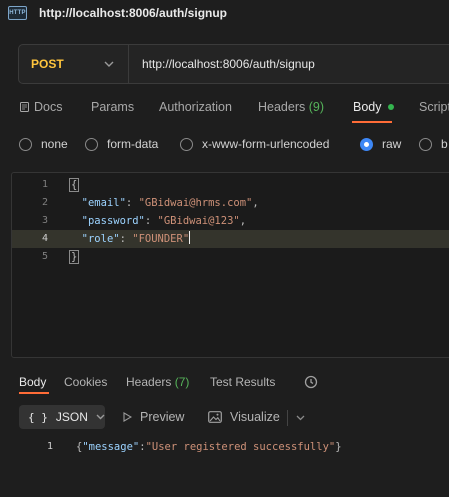  What do you see at coordinates (48, 107) in the screenshot?
I see `tab-docs-label: Docs` at bounding box center [48, 107].